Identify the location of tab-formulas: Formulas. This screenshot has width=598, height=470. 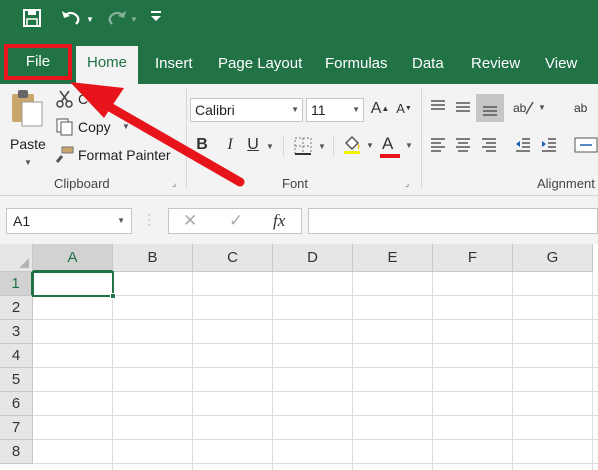
(356, 64).